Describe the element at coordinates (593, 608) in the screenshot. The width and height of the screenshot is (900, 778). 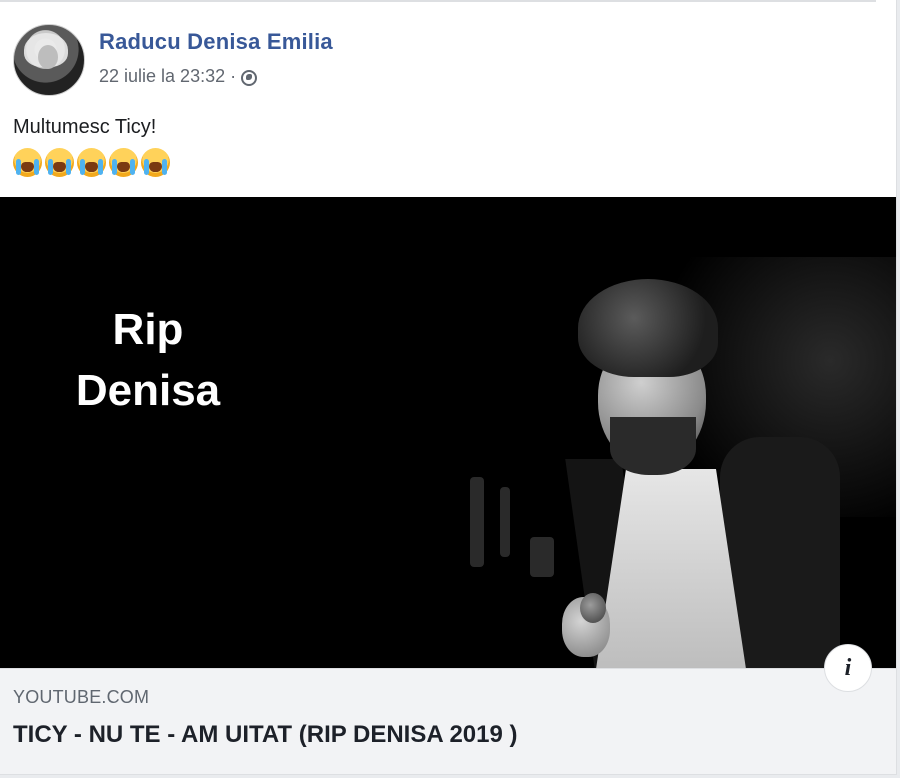
I see `microphone` at that location.